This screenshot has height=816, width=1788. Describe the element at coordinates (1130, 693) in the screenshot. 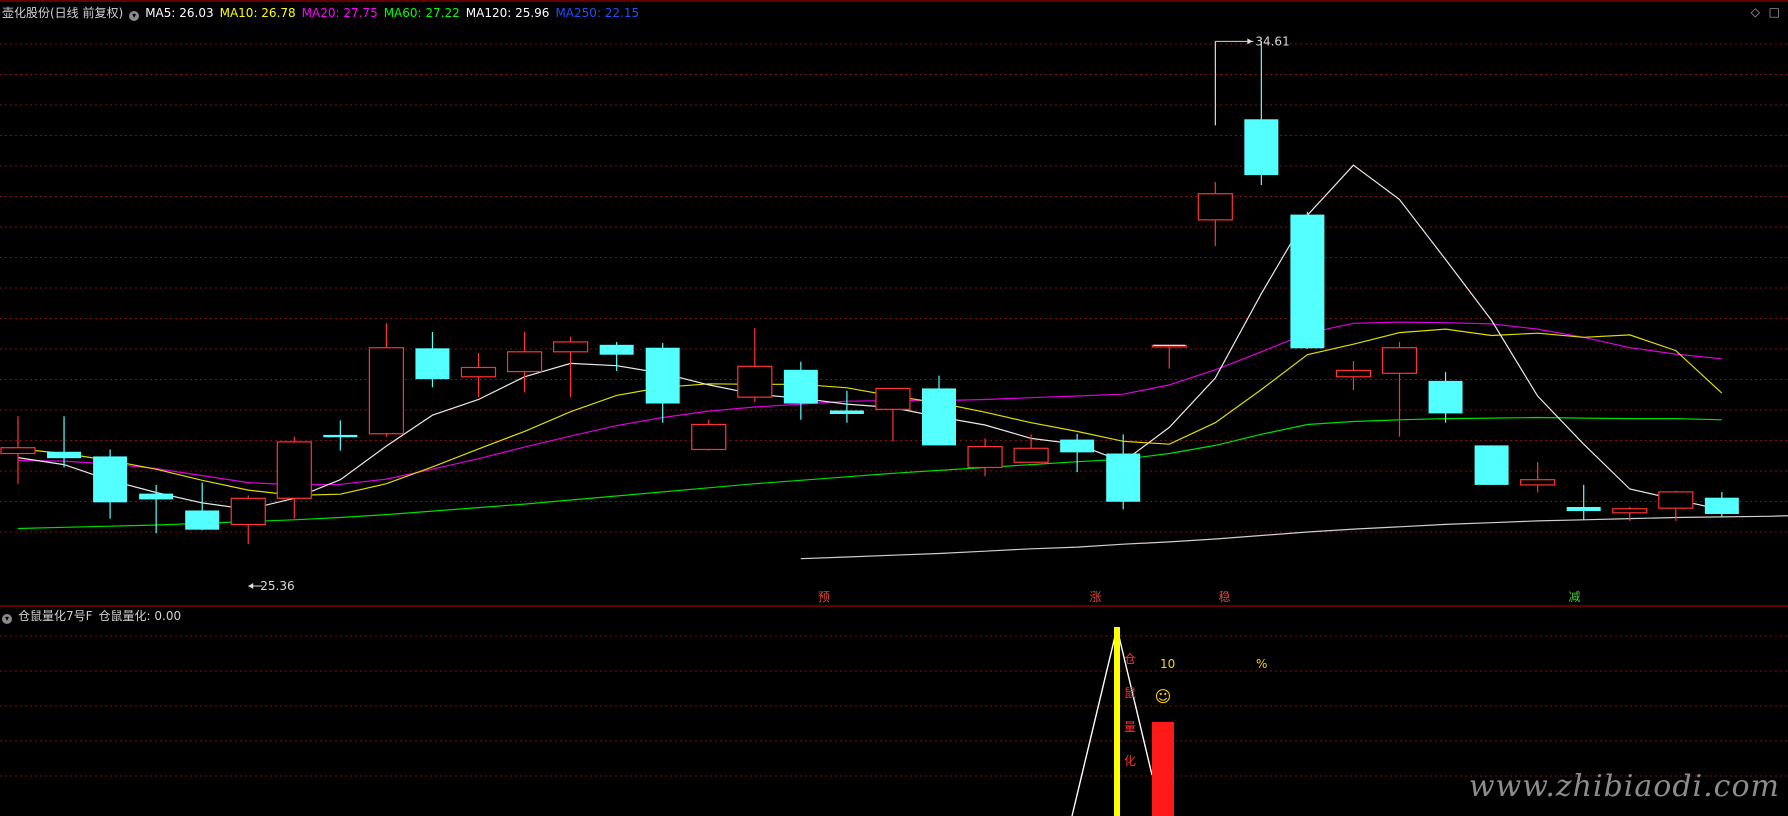

I see `indicator-vertical-text: 鼠` at that location.